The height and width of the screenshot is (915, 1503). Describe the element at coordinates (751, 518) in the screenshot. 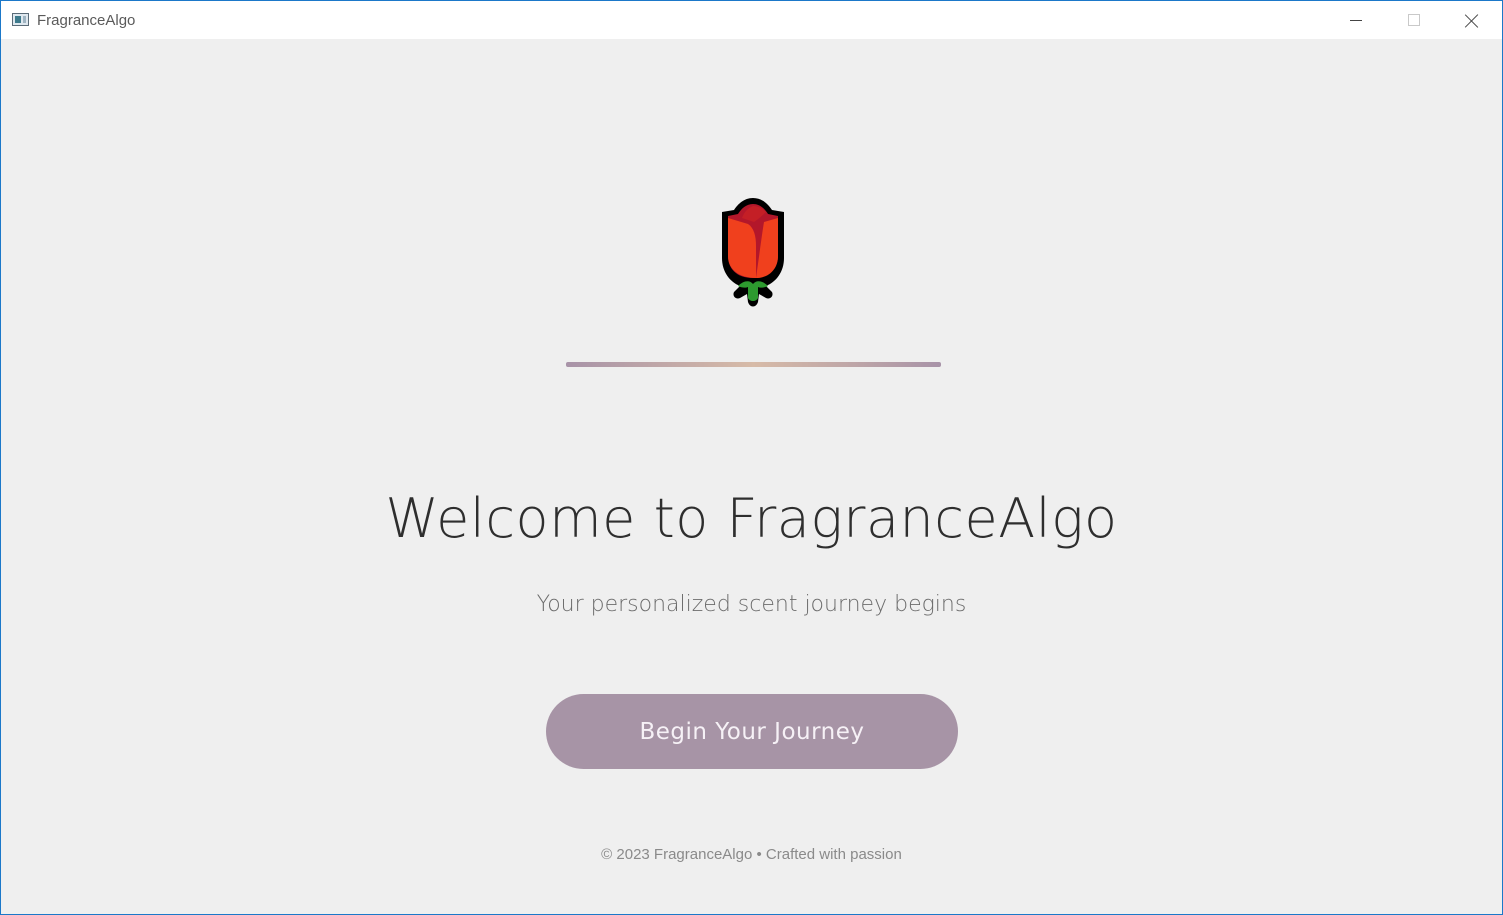

I see `welcome-heading: Welcome to FragranceAlgo` at that location.